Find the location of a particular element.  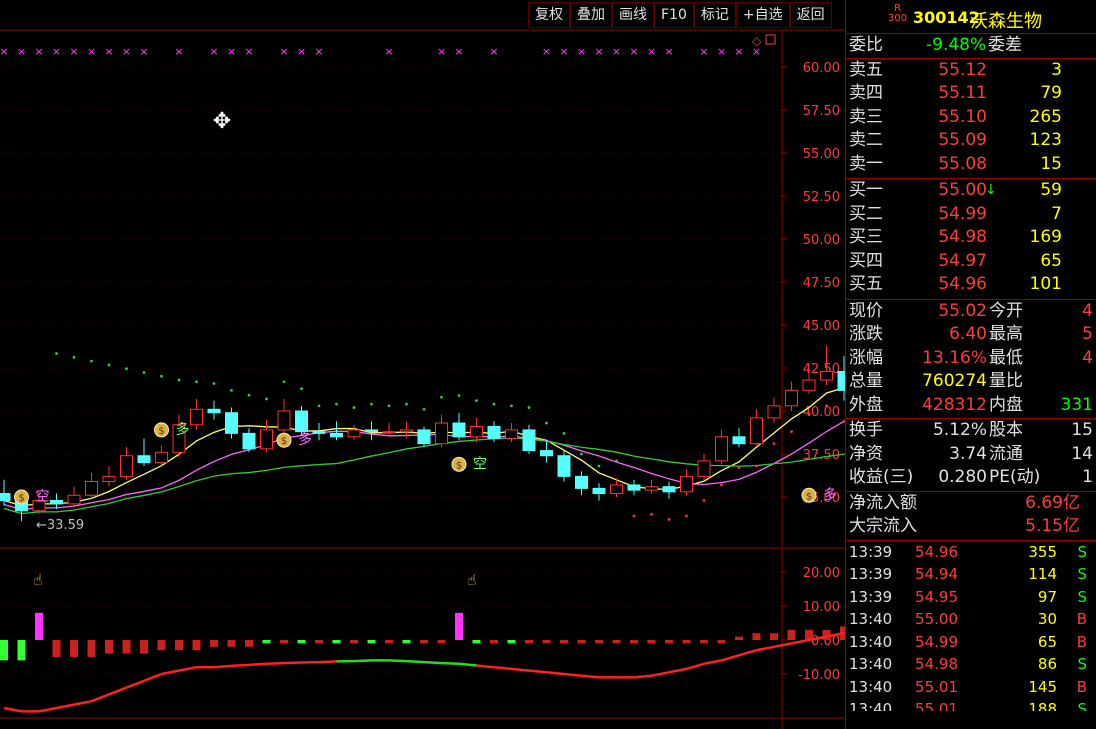

fund-value-2: 15 is located at coordinates (1082, 430).